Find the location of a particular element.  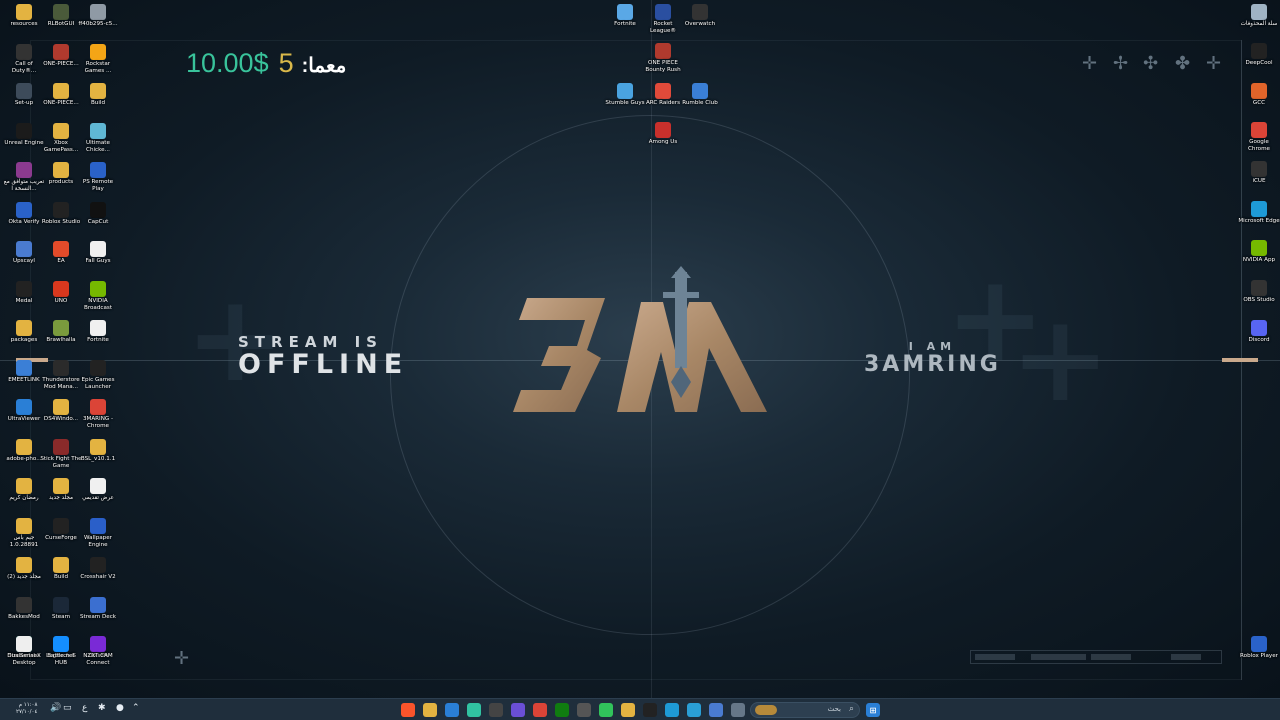

desktop-shortcut: RLBotGUI is located at coordinates (61, 16).